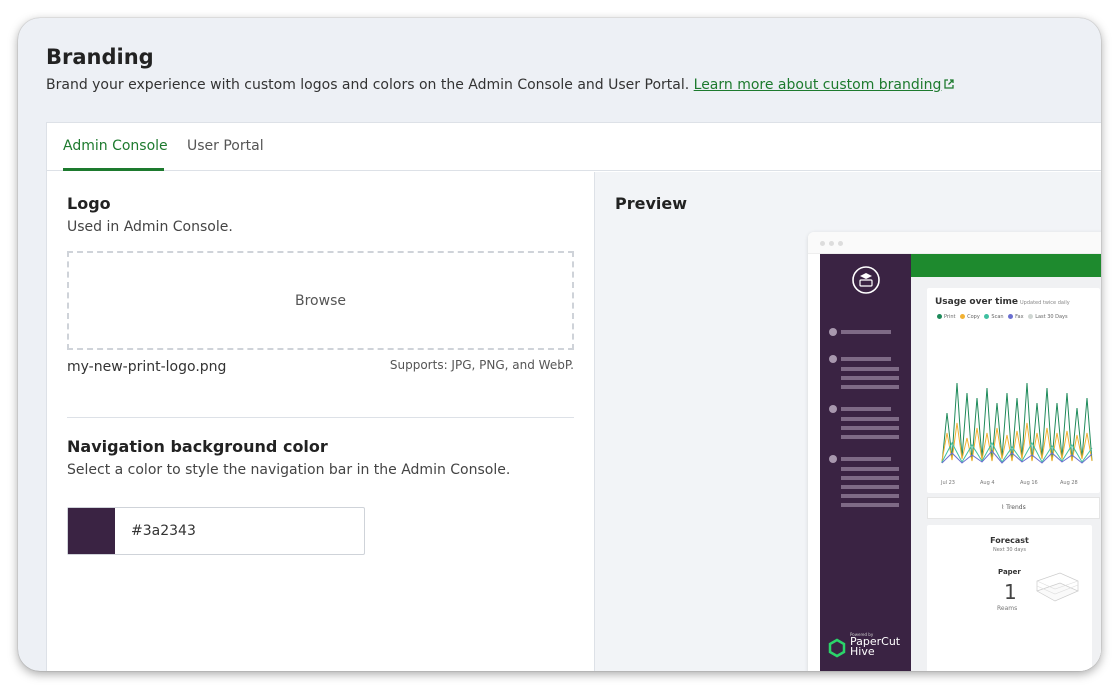 This screenshot has width=1120, height=700. What do you see at coordinates (948, 483) in the screenshot?
I see `x-label: Jul 23` at bounding box center [948, 483].